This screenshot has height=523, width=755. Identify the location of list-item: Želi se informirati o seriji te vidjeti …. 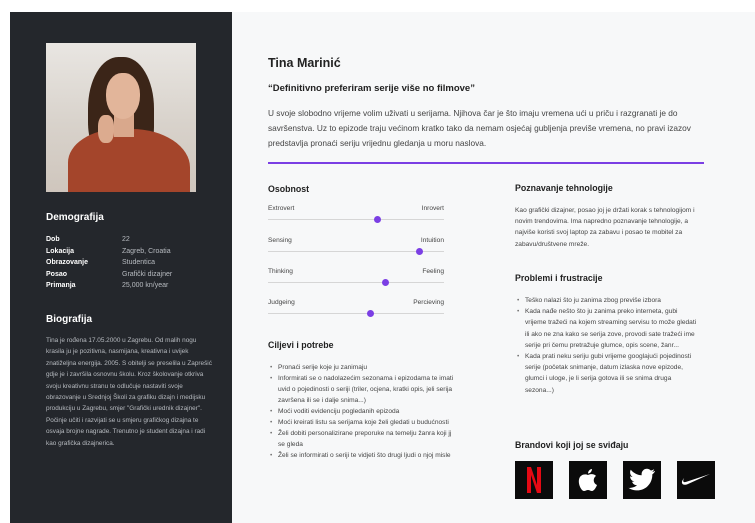
(363, 455).